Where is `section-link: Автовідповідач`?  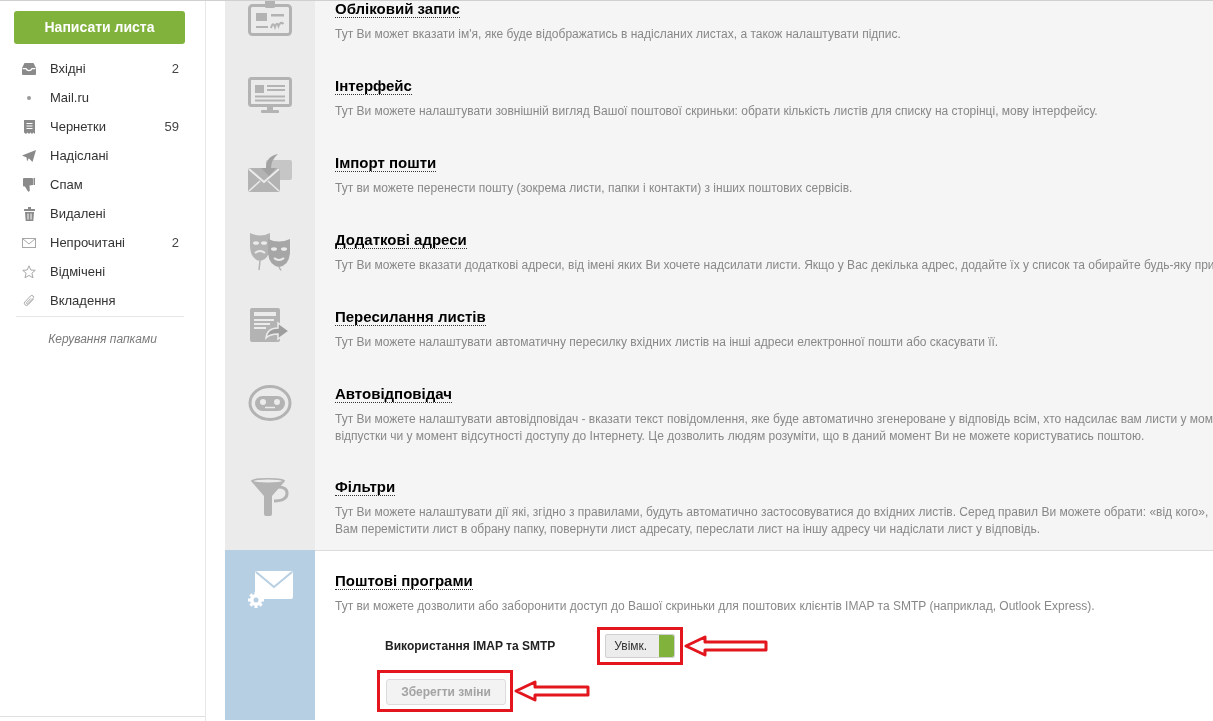 section-link: Автовідповідач is located at coordinates (393, 394).